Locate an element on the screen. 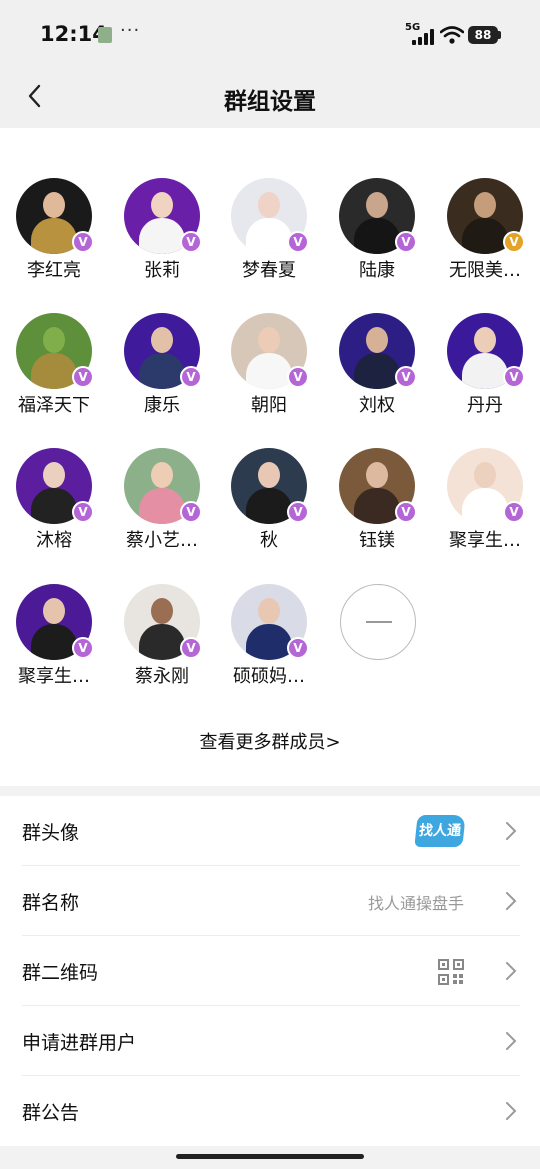  member-name: 梦春夏 is located at coordinates (269, 270).